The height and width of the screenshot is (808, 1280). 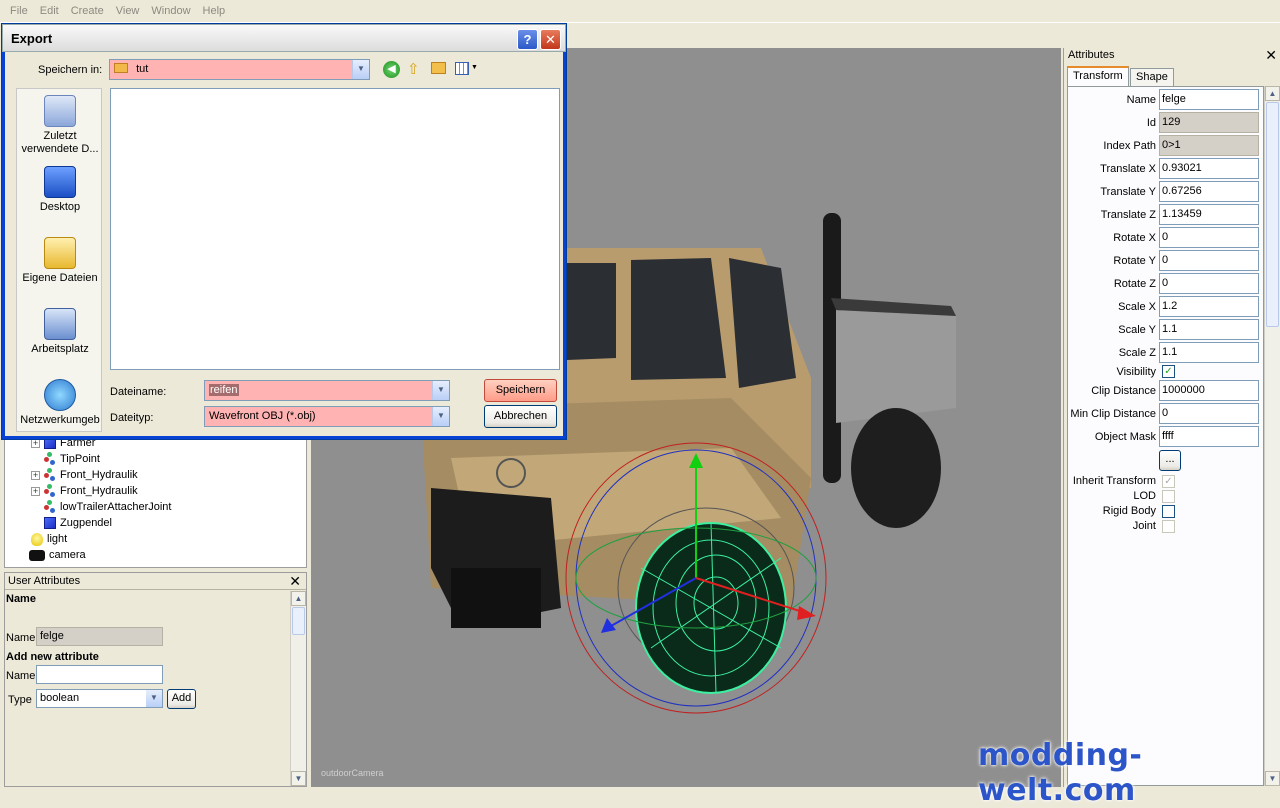 I want to click on filename-label: Dateiname:, so click(x=138, y=392).